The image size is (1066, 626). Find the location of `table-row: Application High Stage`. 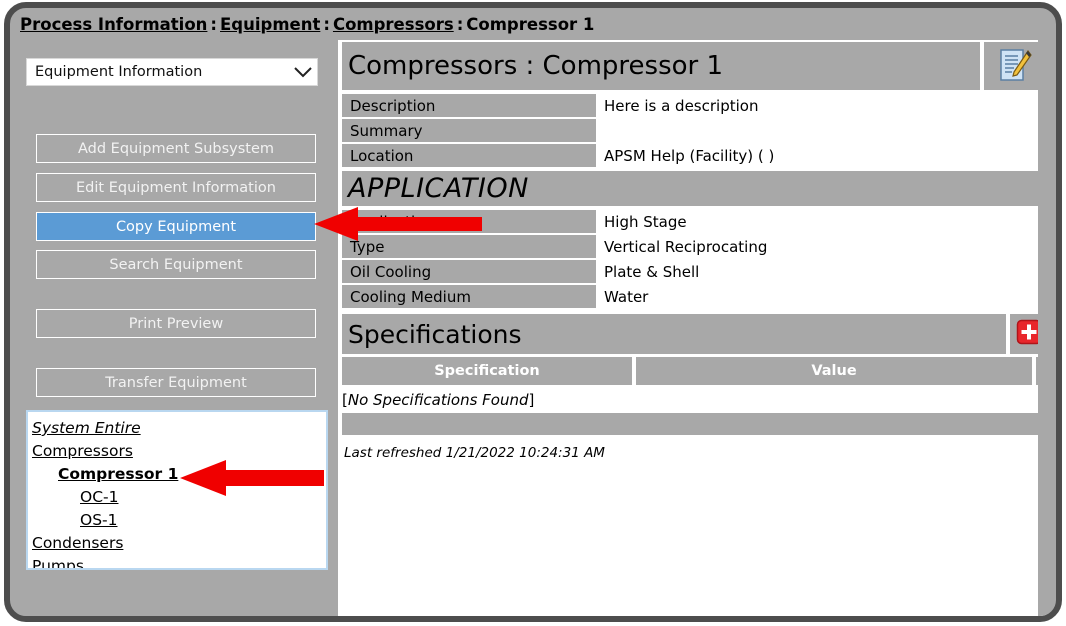

table-row: Application High Stage is located at coordinates (692, 221).